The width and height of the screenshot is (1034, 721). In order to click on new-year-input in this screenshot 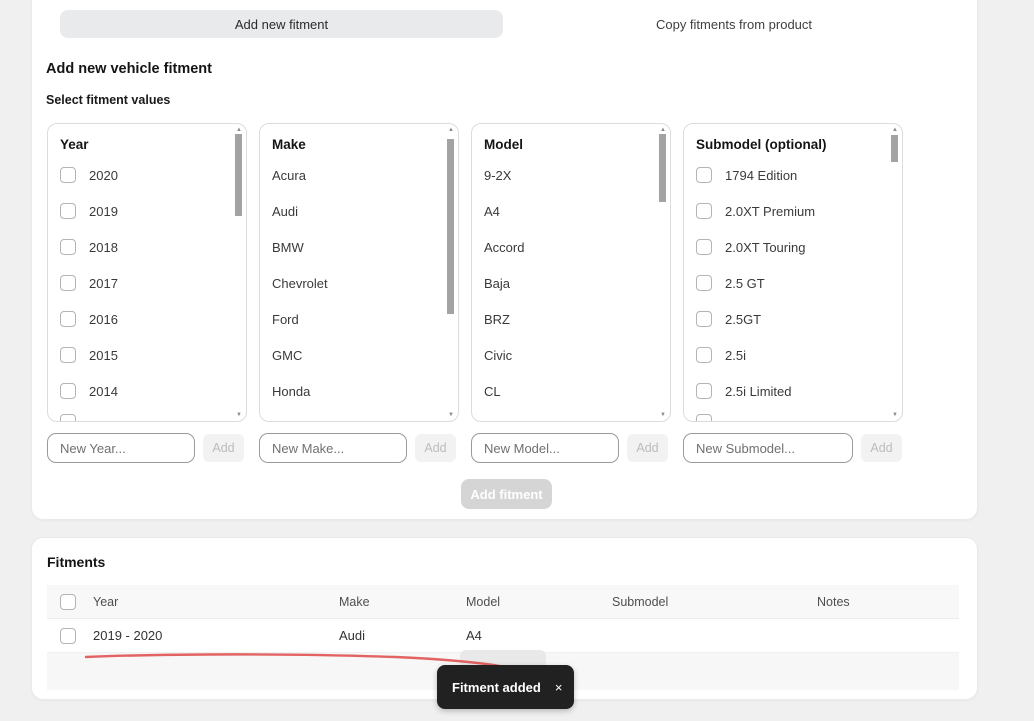, I will do `click(121, 448)`.